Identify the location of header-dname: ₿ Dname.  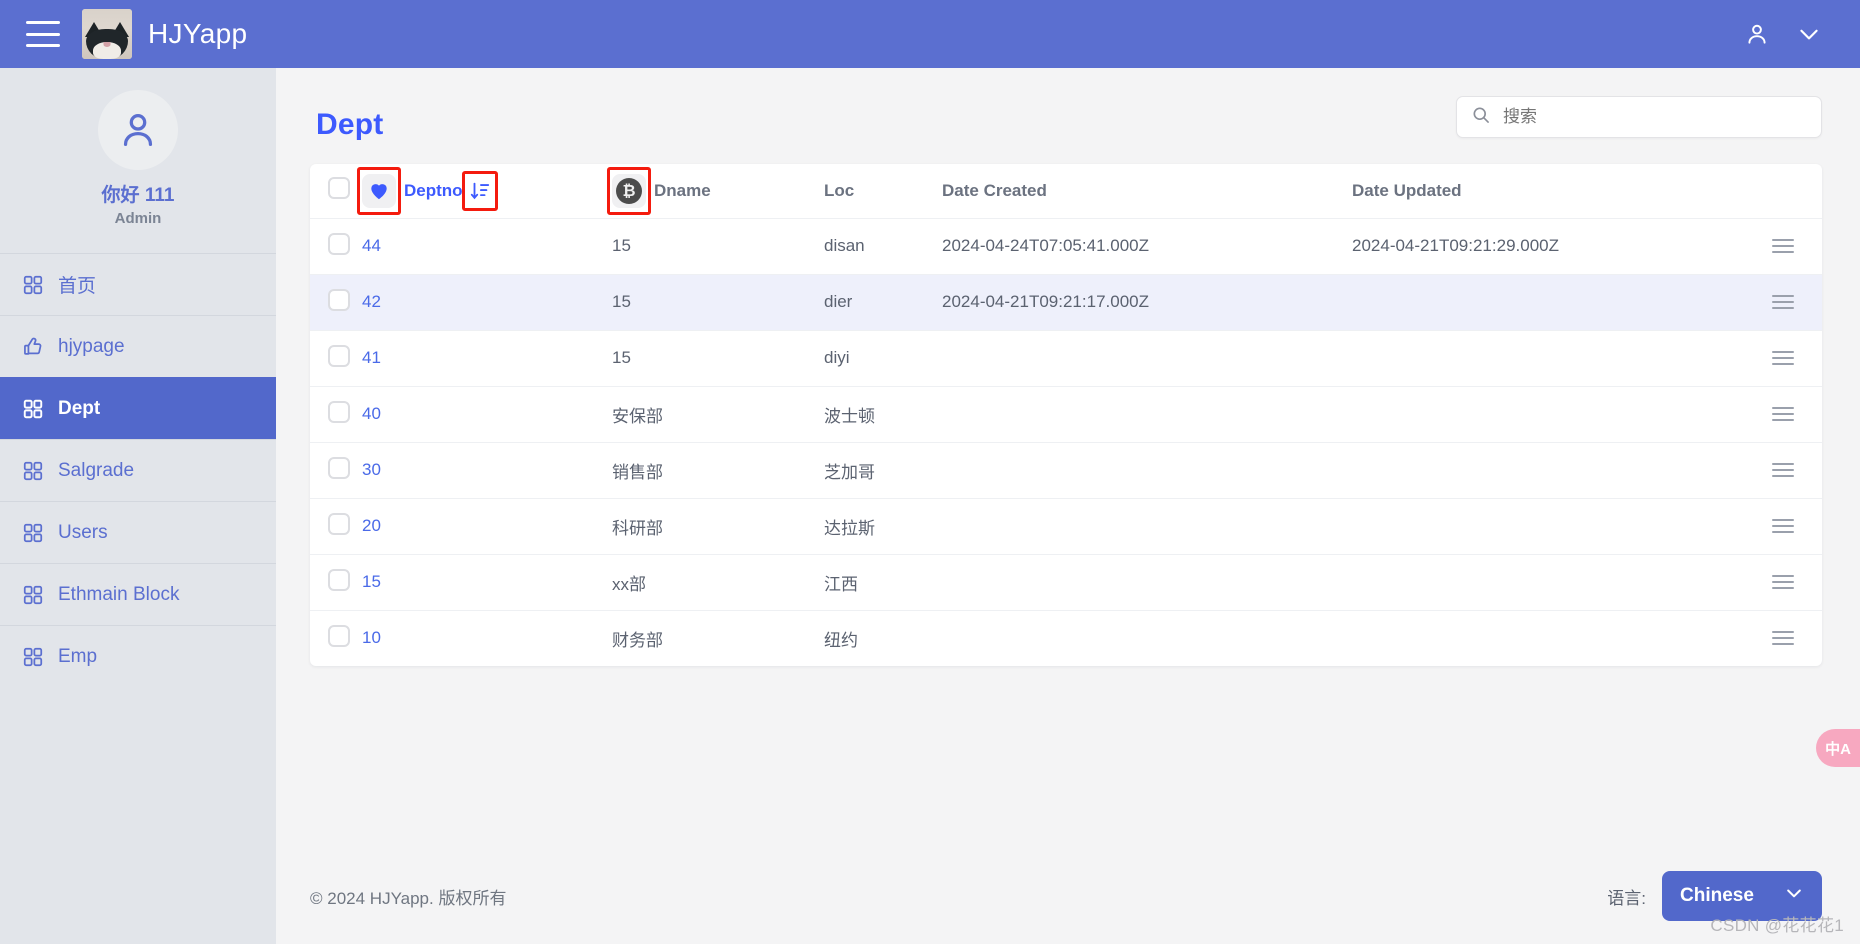
(715, 191).